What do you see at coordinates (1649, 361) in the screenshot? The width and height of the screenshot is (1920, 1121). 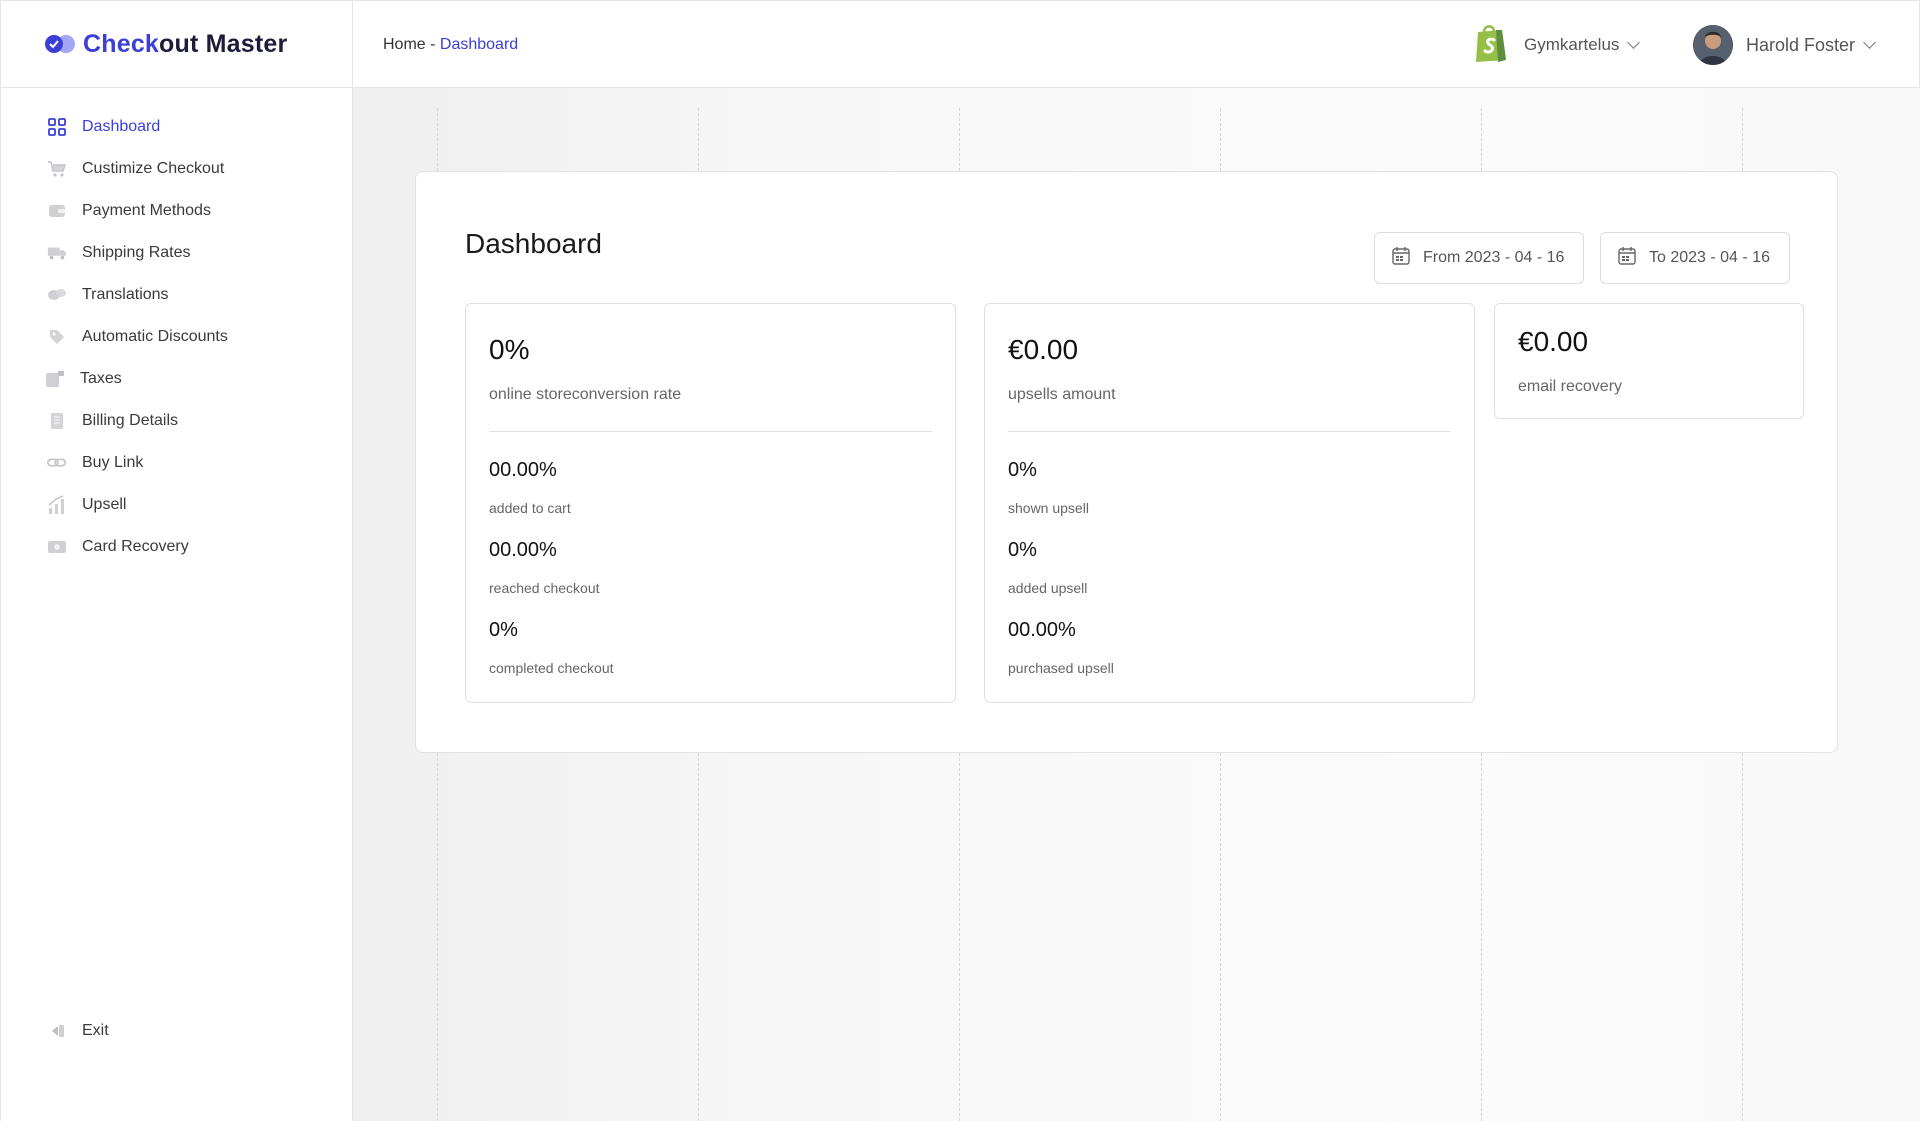 I see `email-recovery-card: €0.00 email recovery` at bounding box center [1649, 361].